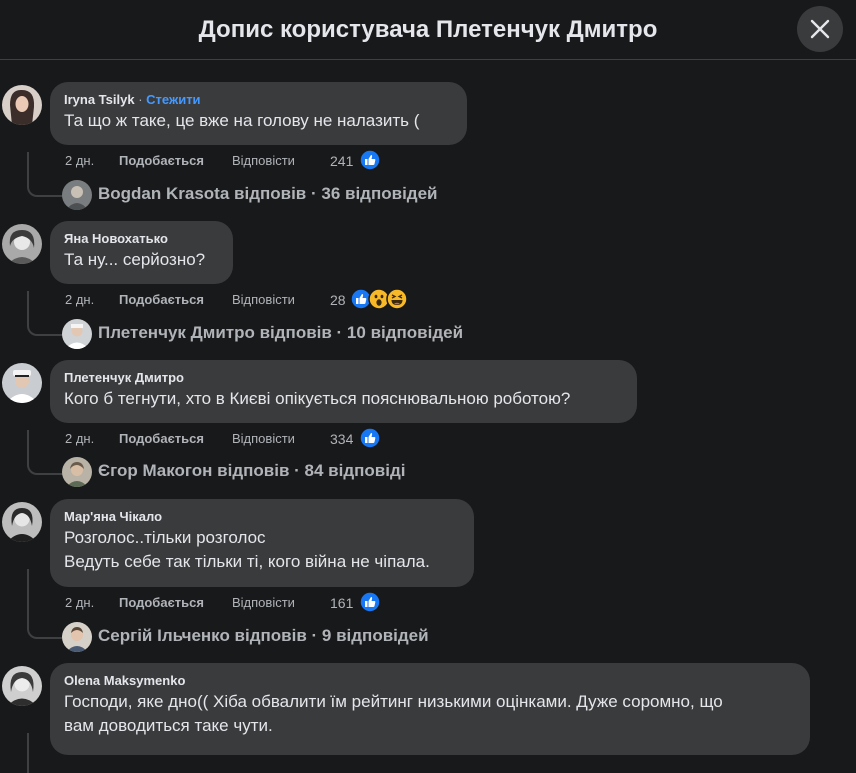 This screenshot has height=773, width=856. Describe the element at coordinates (142, 239) in the screenshot. I see `comment-author: Яна Новохатько` at that location.